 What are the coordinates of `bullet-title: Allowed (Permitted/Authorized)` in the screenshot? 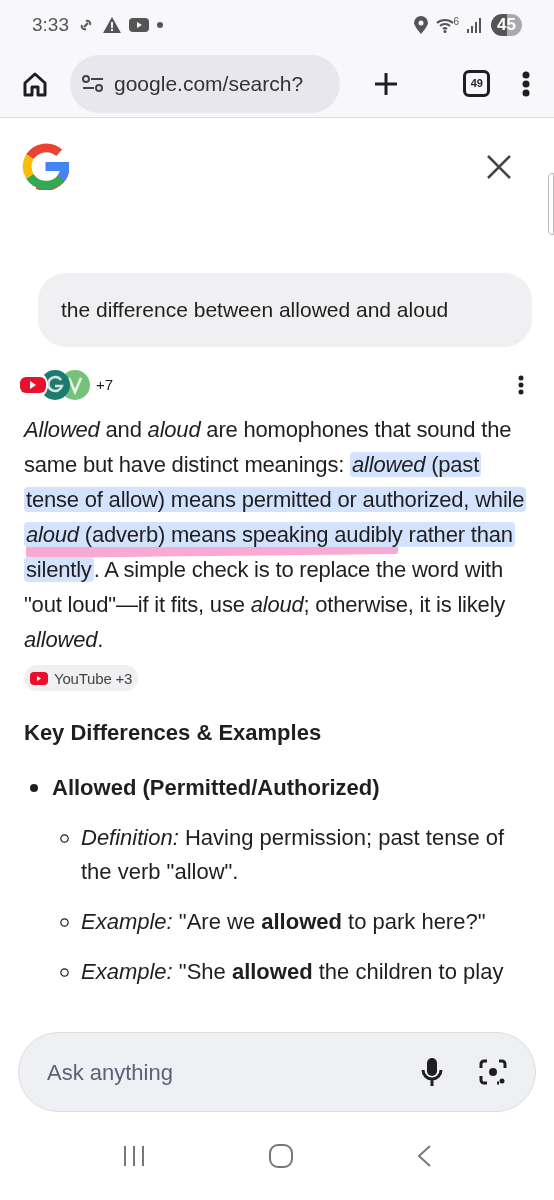 It's located at (216, 788).